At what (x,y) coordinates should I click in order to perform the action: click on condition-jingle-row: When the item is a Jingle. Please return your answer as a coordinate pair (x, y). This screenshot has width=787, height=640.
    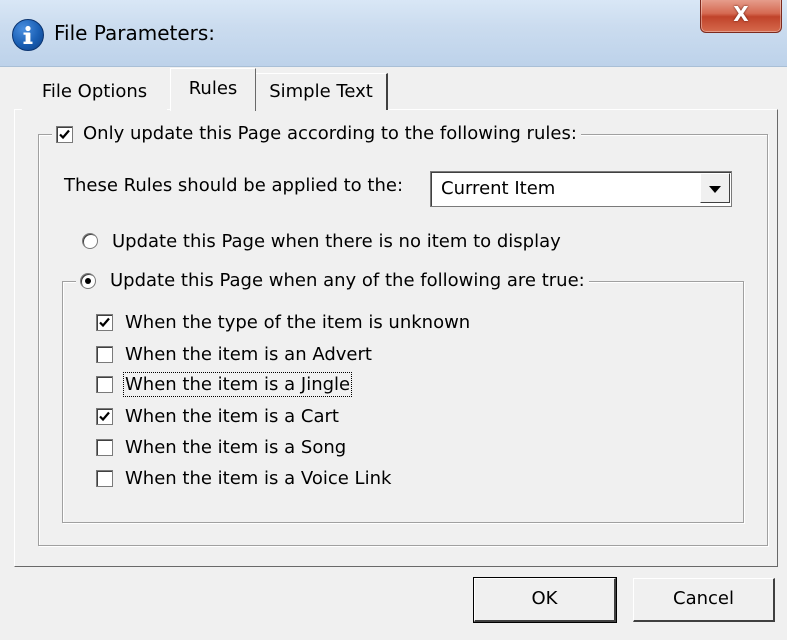
    Looking at the image, I should click on (224, 384).